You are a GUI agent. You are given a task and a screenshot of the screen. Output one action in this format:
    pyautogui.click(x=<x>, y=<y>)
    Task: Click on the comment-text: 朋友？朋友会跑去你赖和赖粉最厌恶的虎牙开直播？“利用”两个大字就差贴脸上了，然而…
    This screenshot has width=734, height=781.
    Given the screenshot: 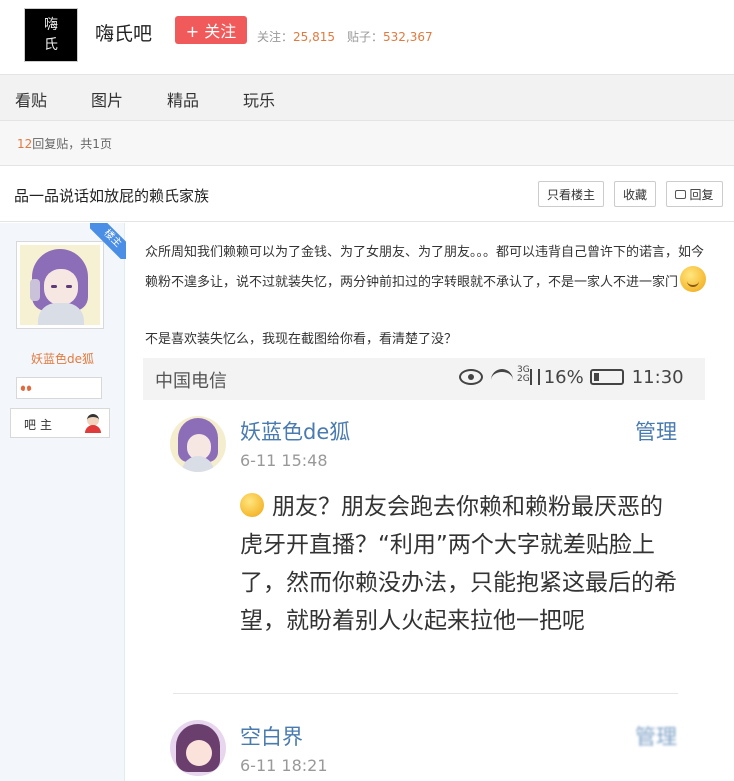 What is the action you would take?
    pyautogui.click(x=458, y=564)
    